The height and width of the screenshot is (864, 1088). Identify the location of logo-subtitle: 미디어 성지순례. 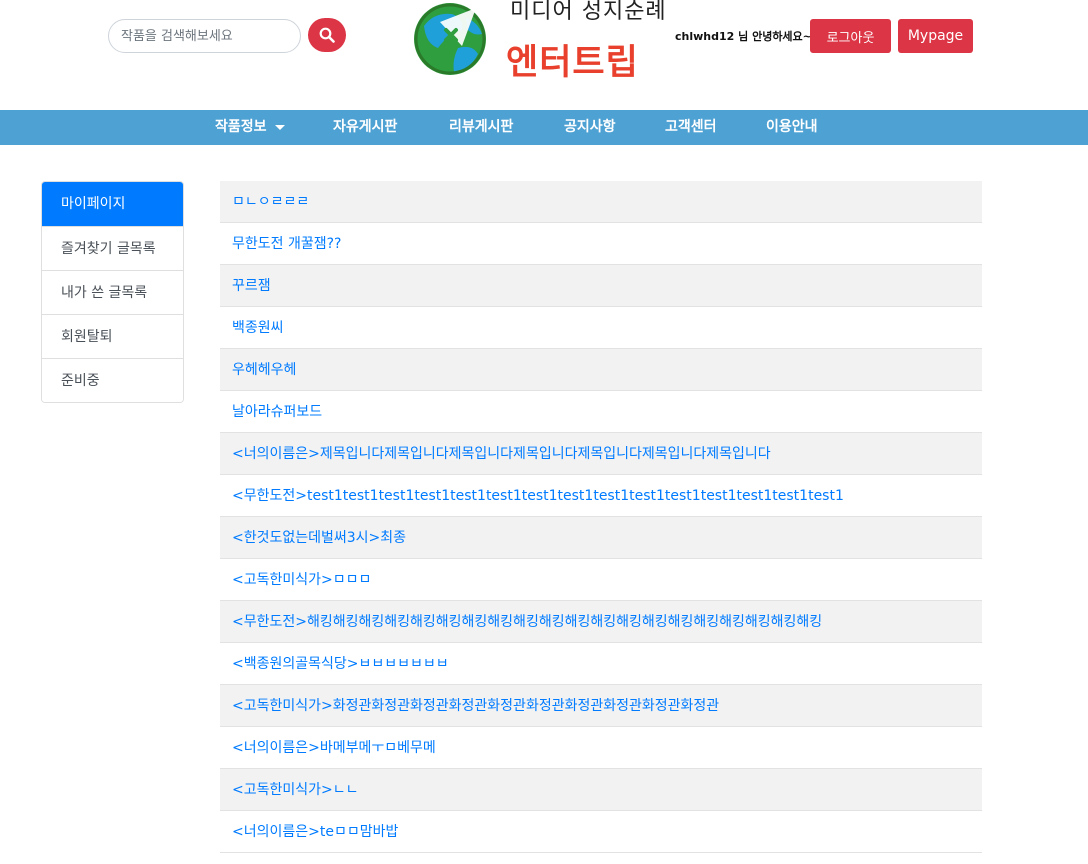
(588, 12).